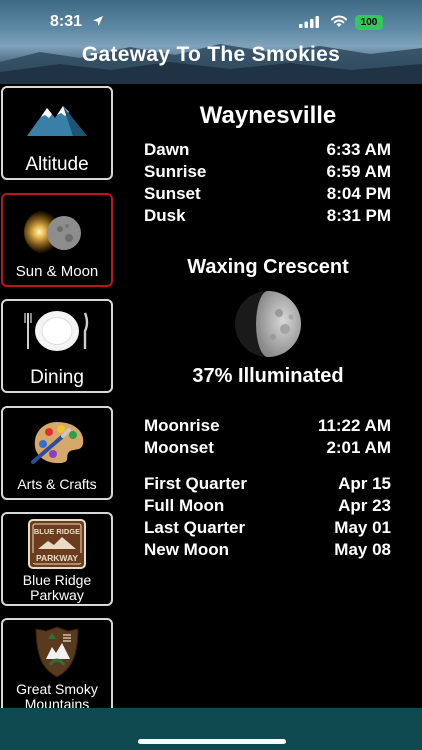  What do you see at coordinates (57, 271) in the screenshot?
I see `sidebar-item-label: Sun & Moon` at bounding box center [57, 271].